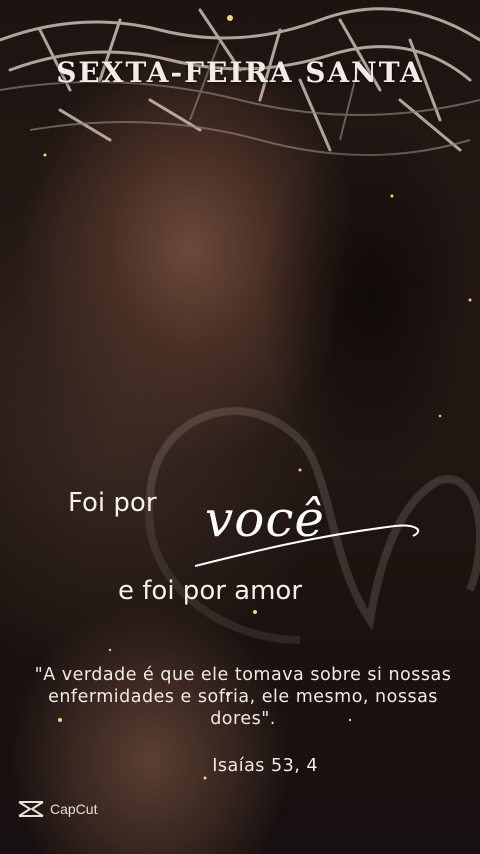 The image size is (480, 854). I want to click on capcut-logo-icon, so click(31, 809).